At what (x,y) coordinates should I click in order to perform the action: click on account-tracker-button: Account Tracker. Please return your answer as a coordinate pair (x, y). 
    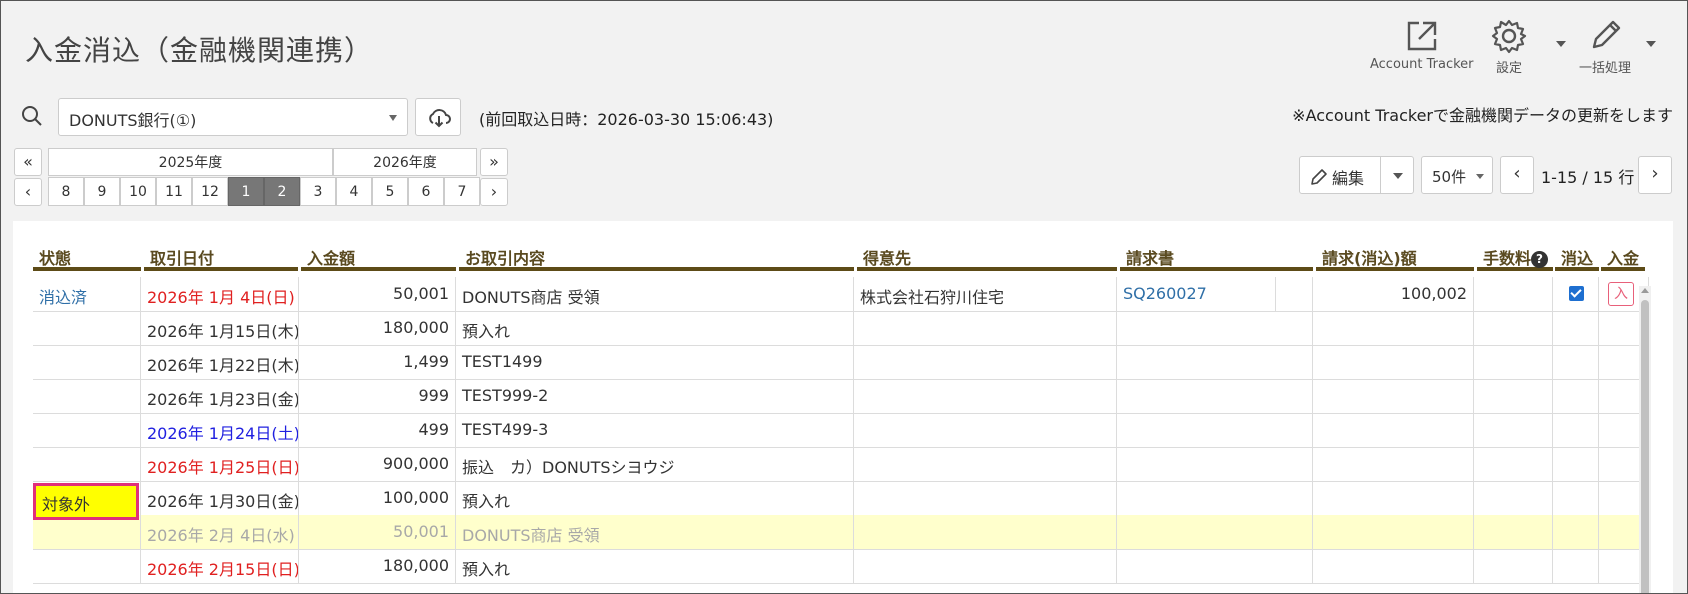
    Looking at the image, I should click on (1422, 44).